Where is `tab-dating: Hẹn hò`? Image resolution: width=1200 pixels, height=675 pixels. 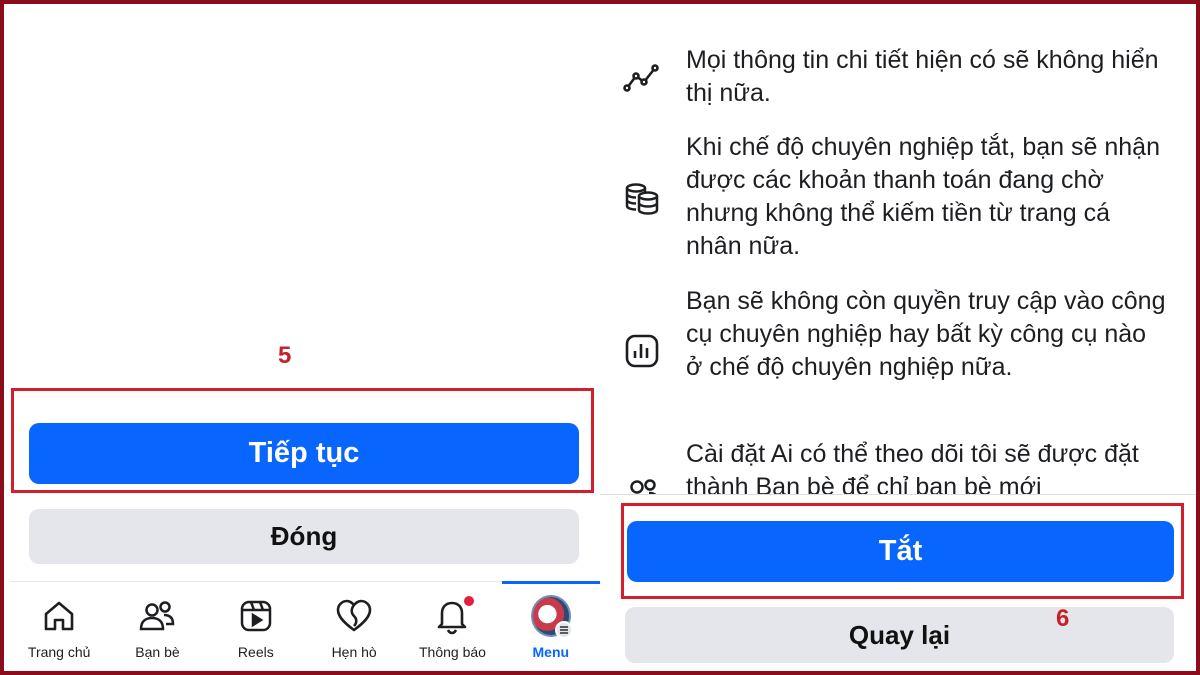
tab-dating: Hẹn hò is located at coordinates (354, 626).